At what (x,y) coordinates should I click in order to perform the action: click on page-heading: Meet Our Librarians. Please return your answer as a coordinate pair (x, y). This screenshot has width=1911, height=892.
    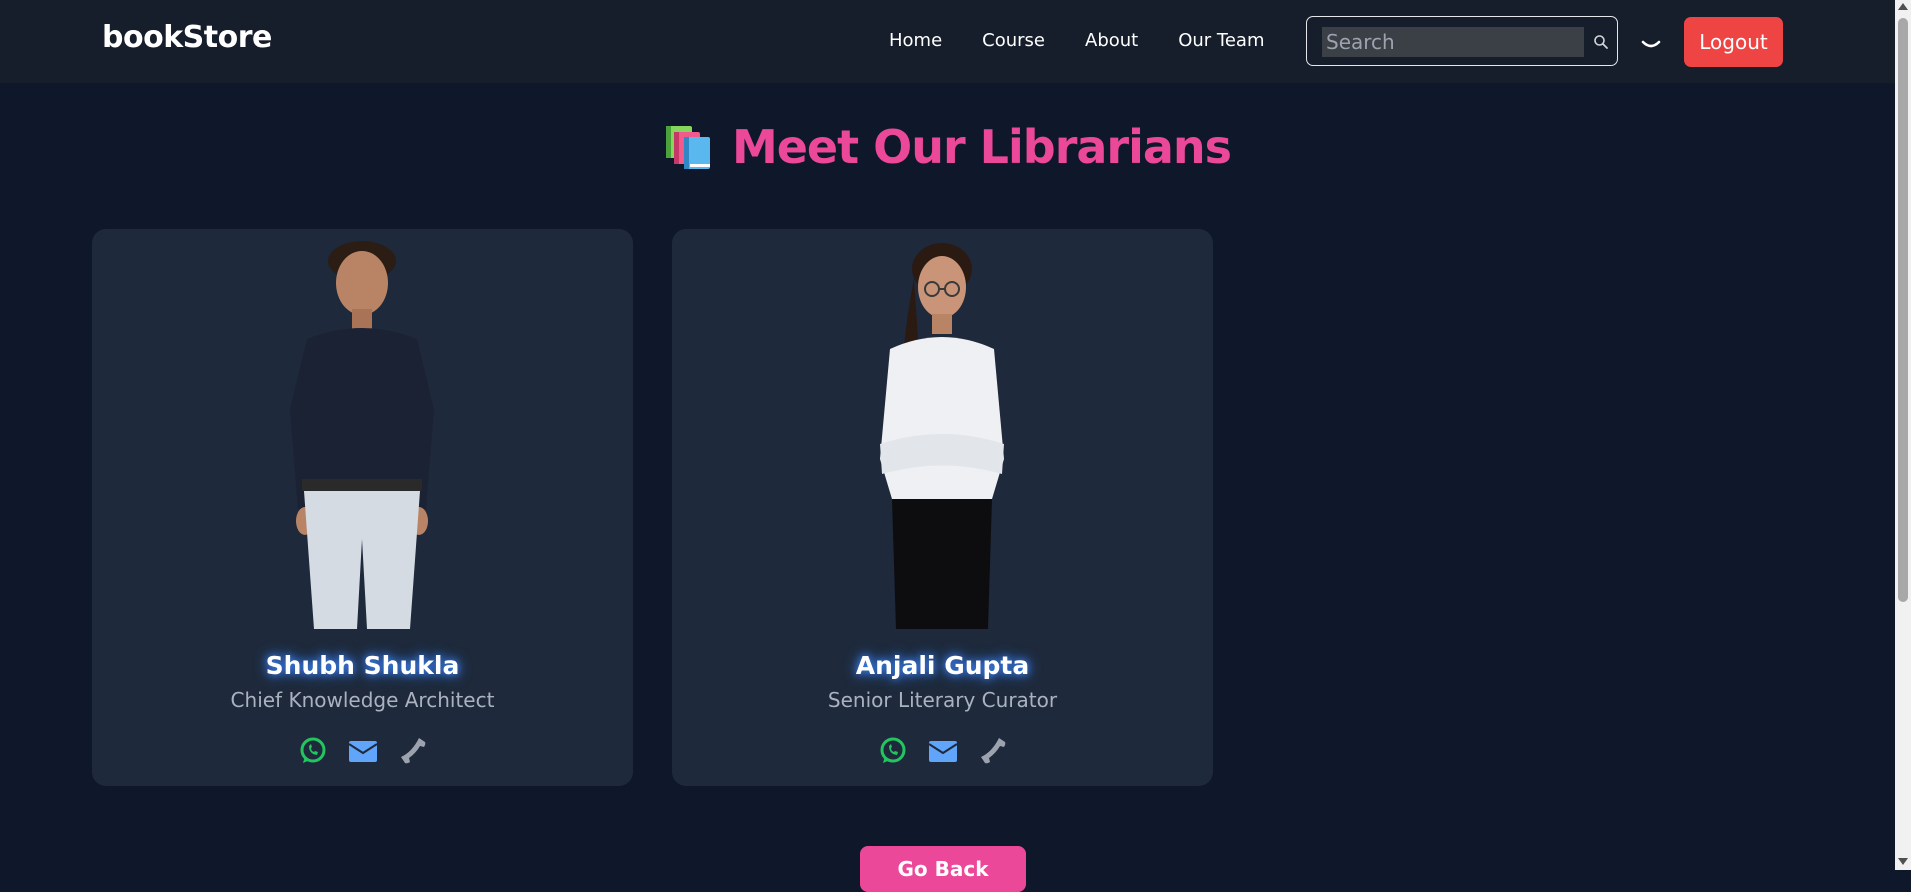
    Looking at the image, I should click on (947, 147).